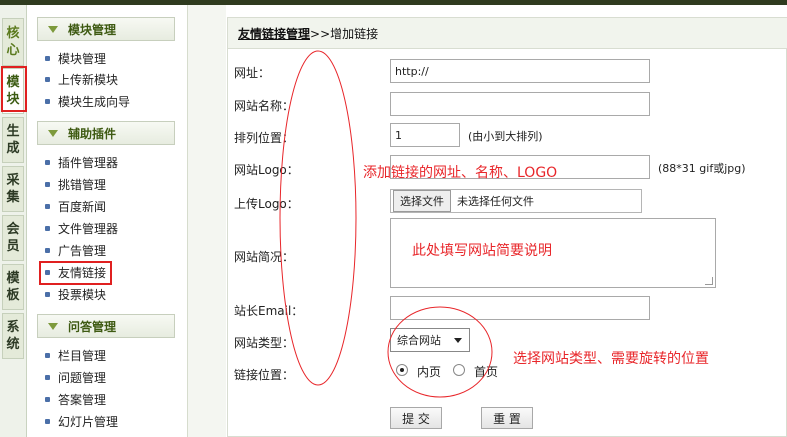  What do you see at coordinates (440, 352) in the screenshot?
I see `oval-type-position` at bounding box center [440, 352].